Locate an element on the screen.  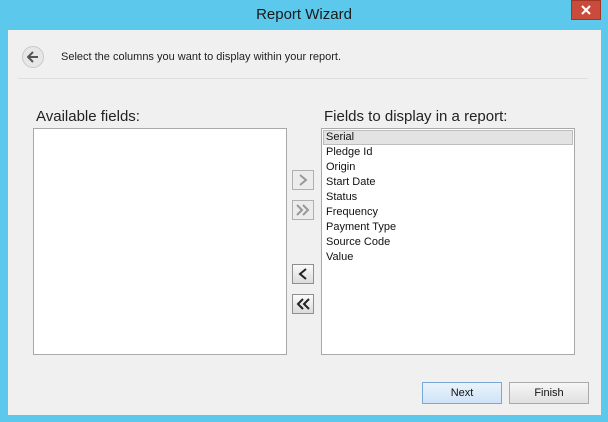
add-field-button is located at coordinates (303, 180).